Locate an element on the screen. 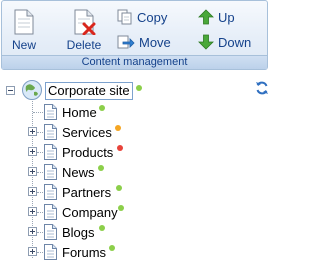 This screenshot has width=320, height=260. expand-toggle-services is located at coordinates (32, 131).